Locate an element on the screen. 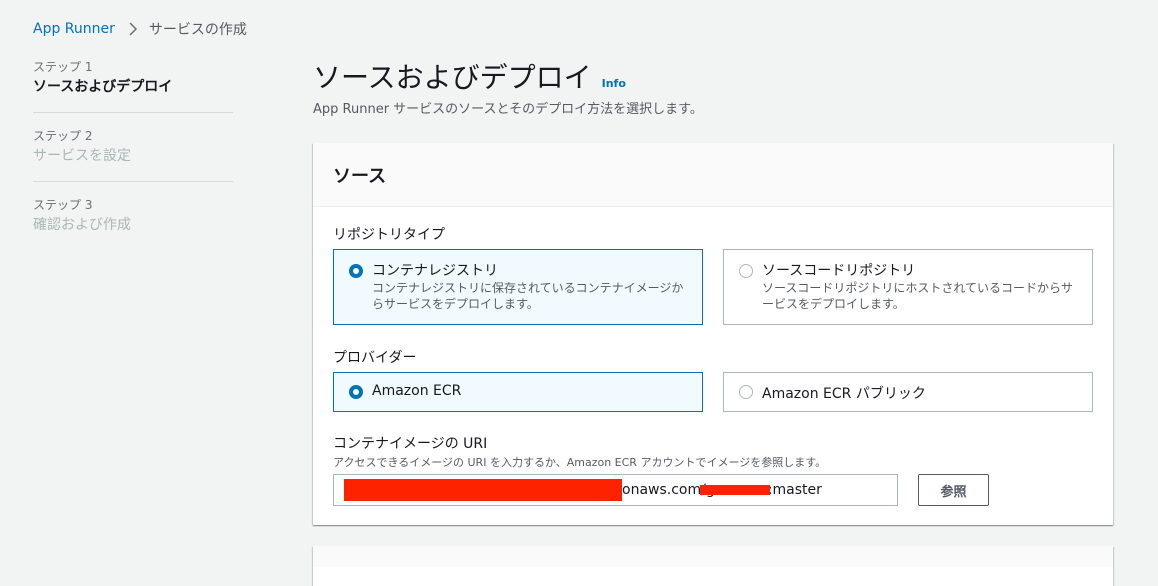 The height and width of the screenshot is (586, 1158). page-description: App Runner サービスのソースとそのデプロイ方法を選択します。 is located at coordinates (508, 109).